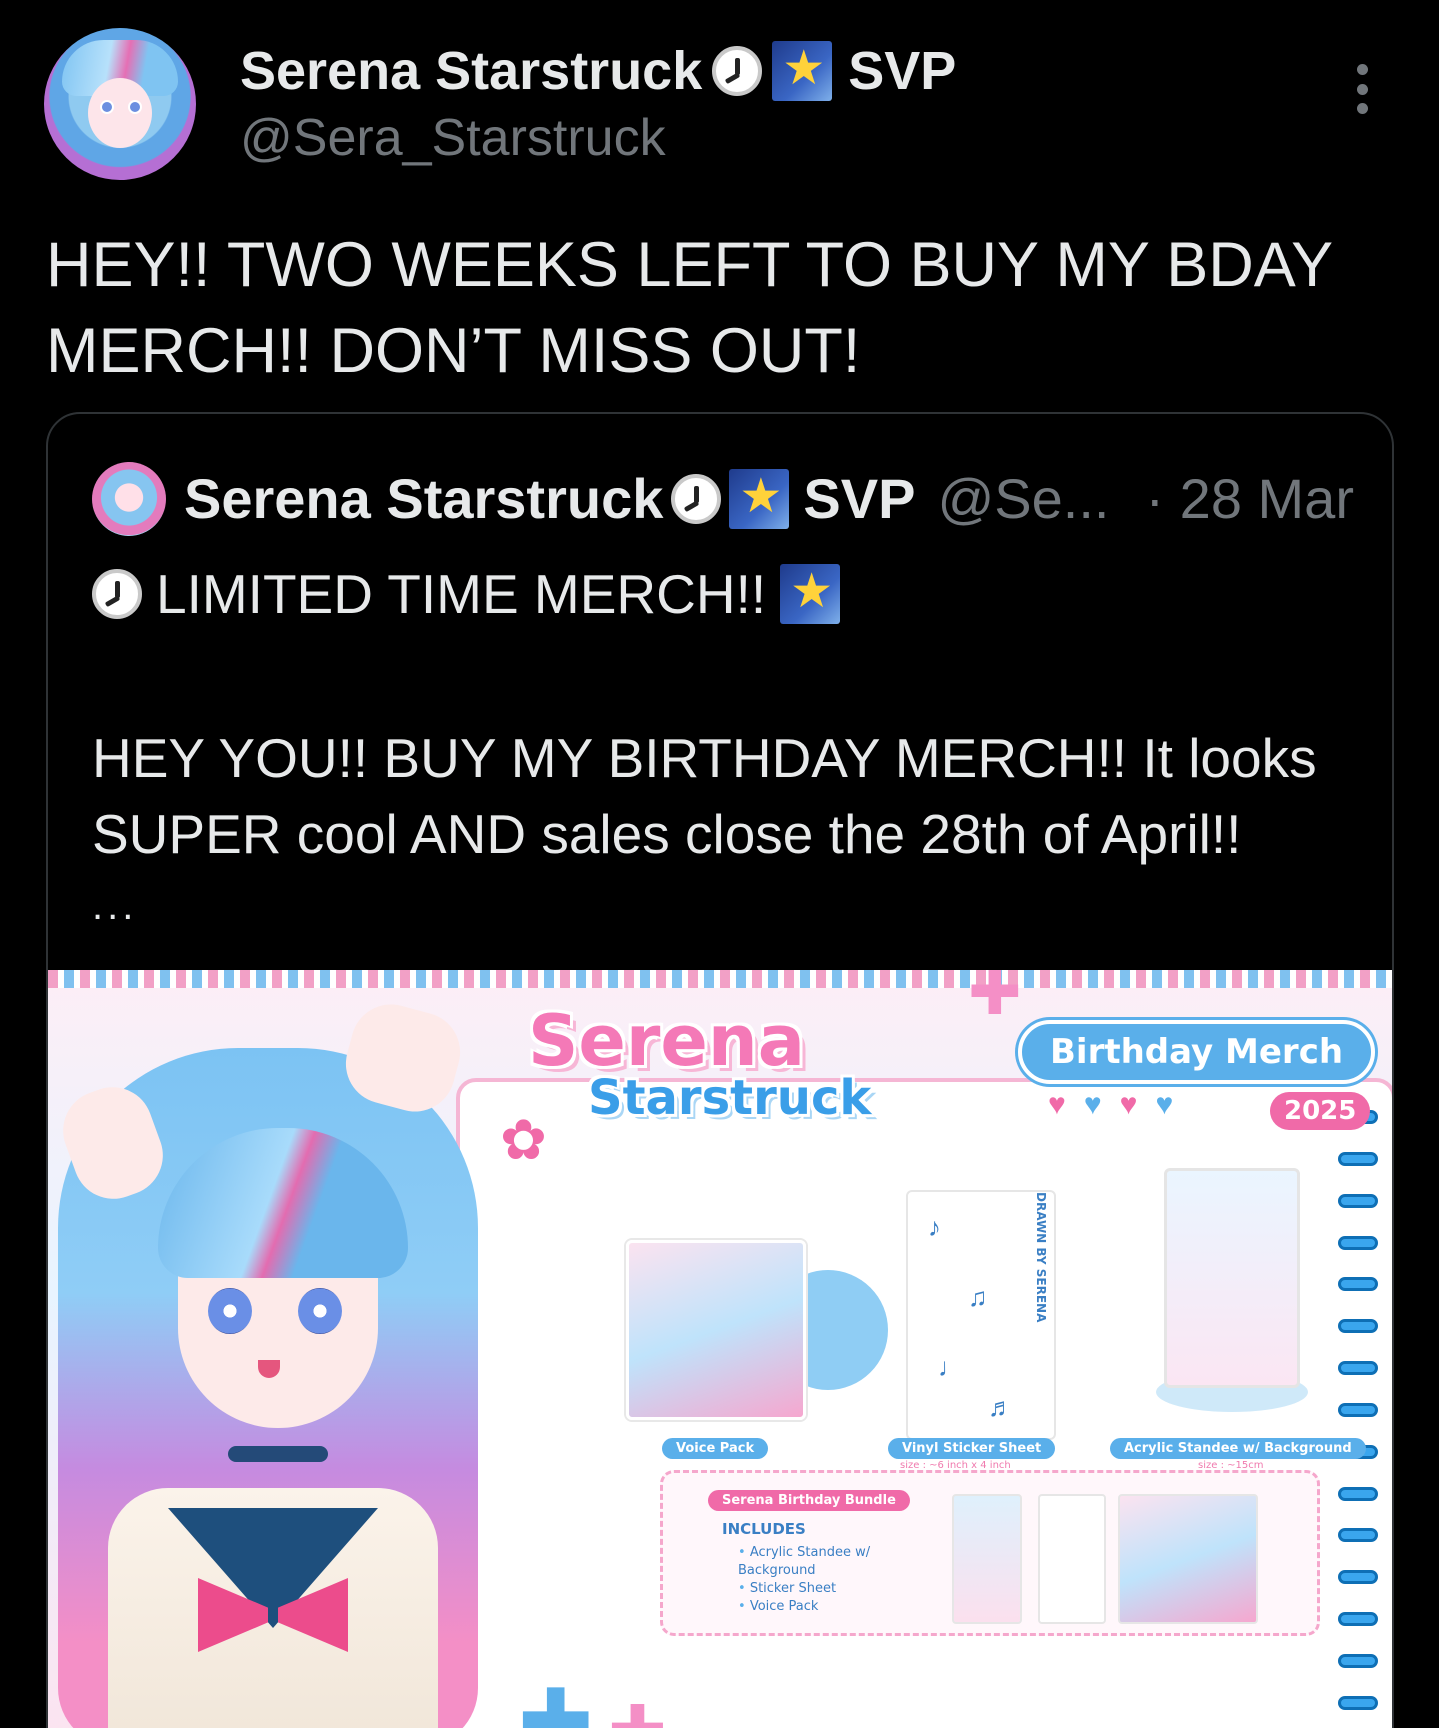 The image size is (1439, 1728). Describe the element at coordinates (1232, 1278) in the screenshot. I see `acrylic-standee-preview` at that location.